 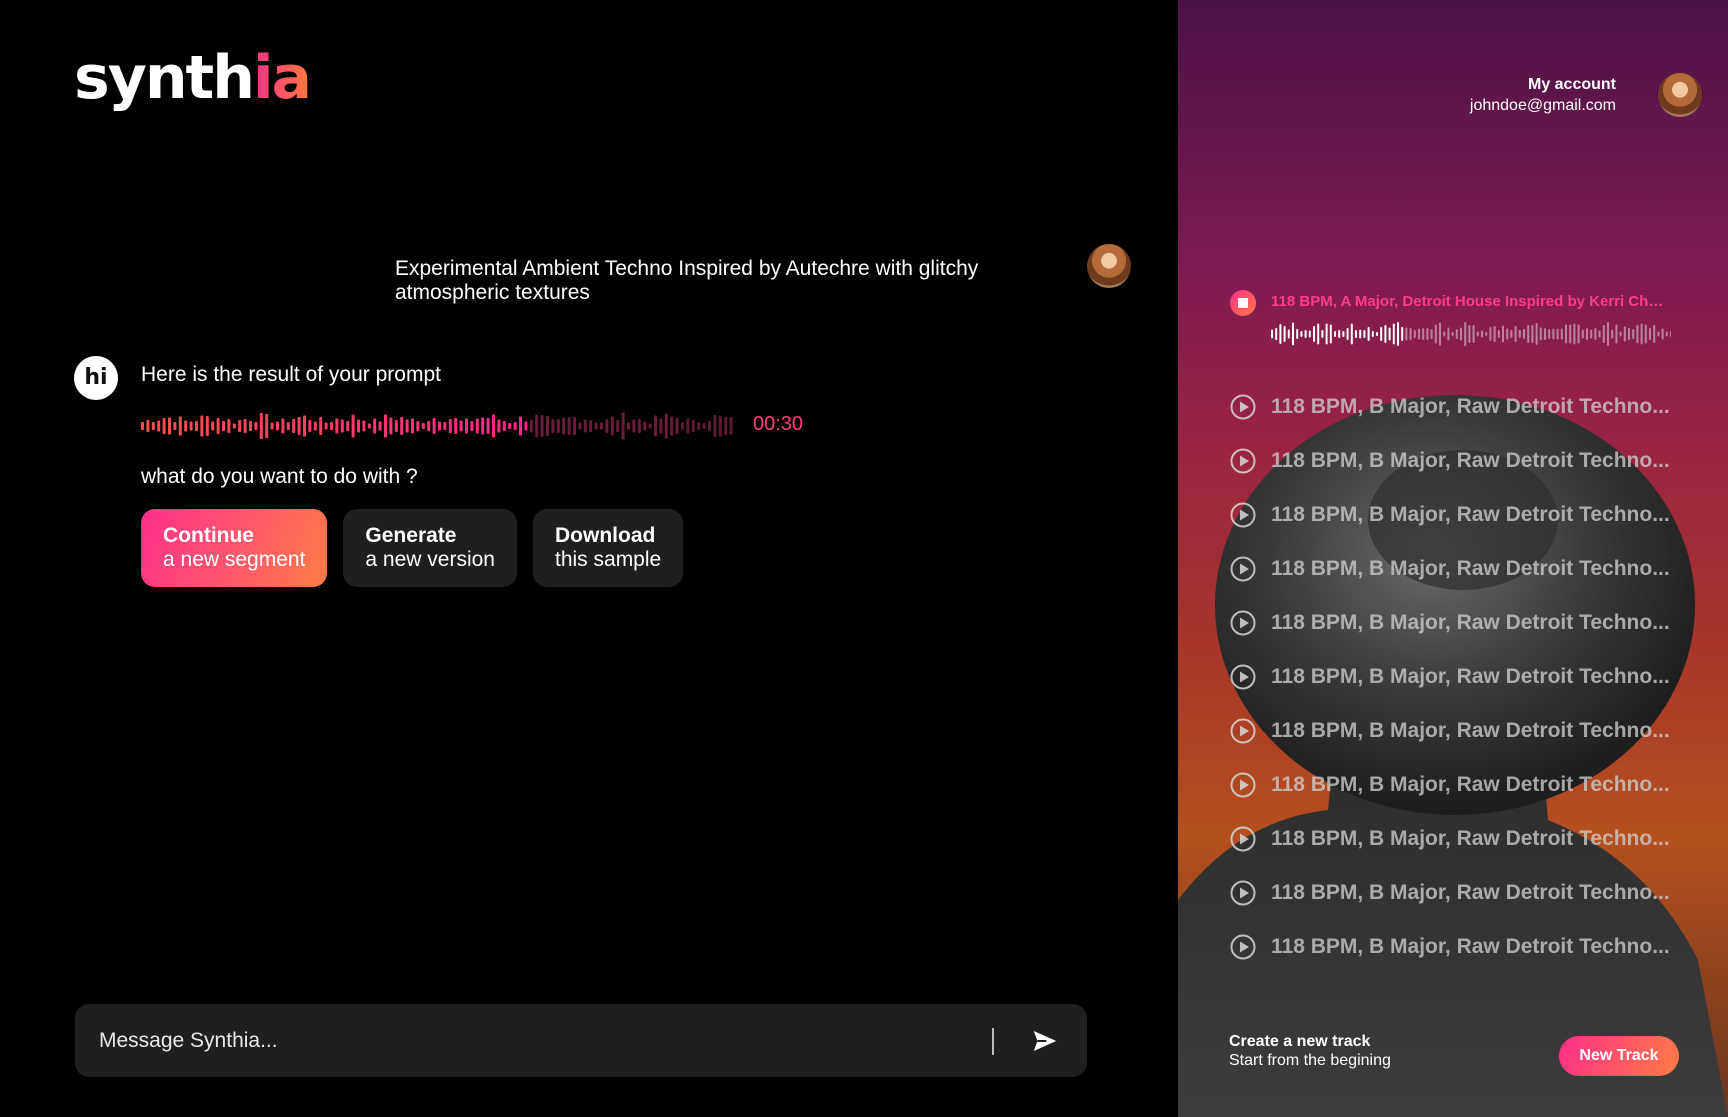 I want to click on stop-icon, so click(x=1243, y=303).